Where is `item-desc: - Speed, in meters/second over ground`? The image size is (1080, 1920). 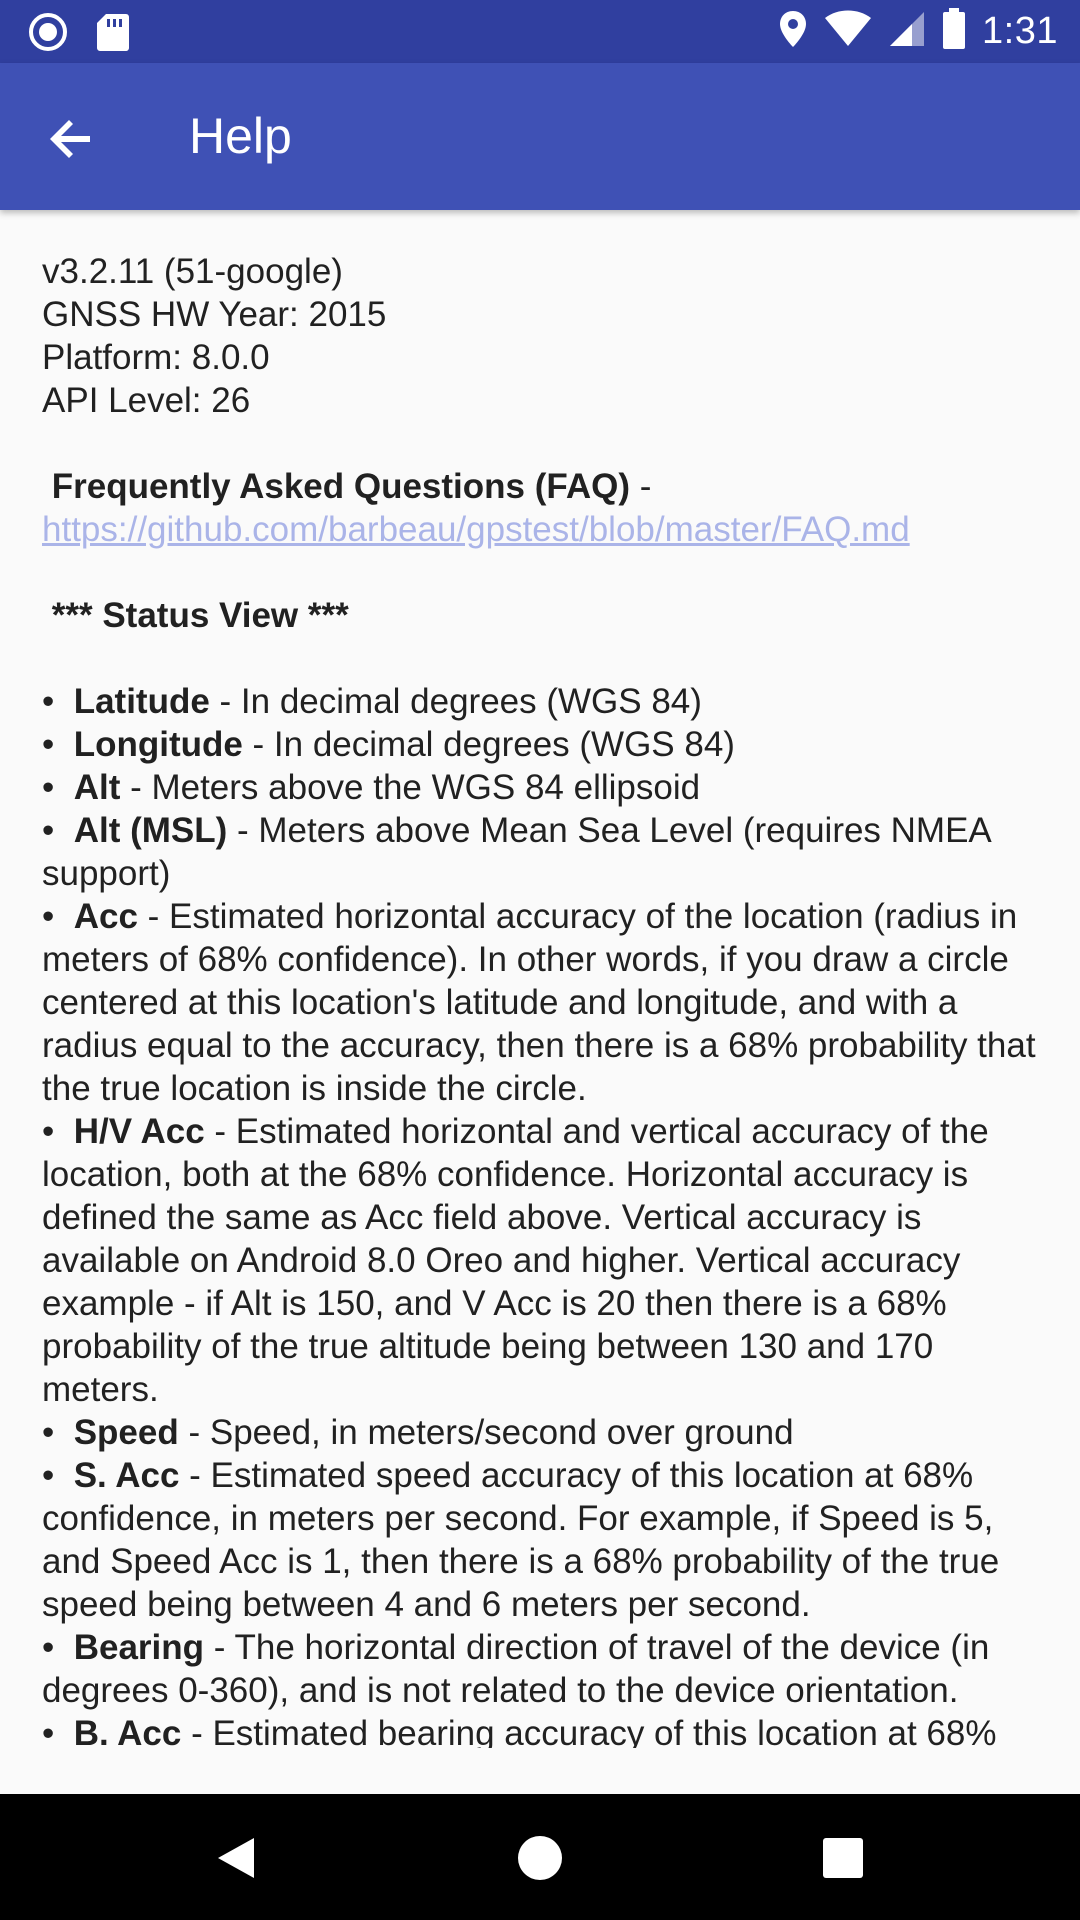
item-desc: - Speed, in meters/second over ground is located at coordinates (486, 1432).